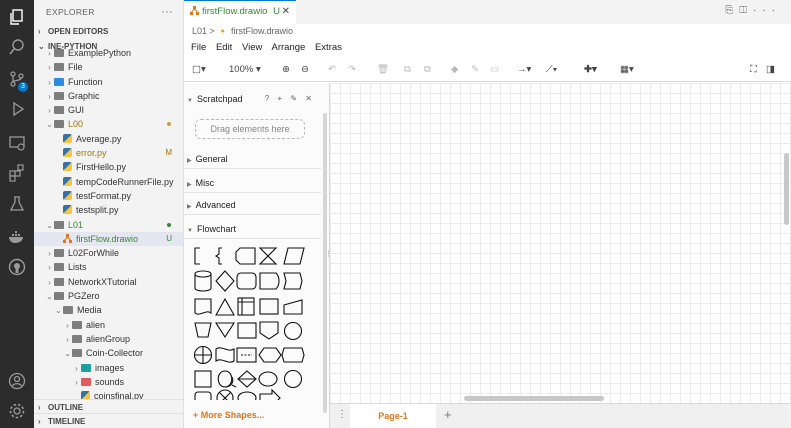 Image resolution: width=791 pixels, height=428 pixels. Describe the element at coordinates (252, 47) in the screenshot. I see `menu-view: View` at that location.